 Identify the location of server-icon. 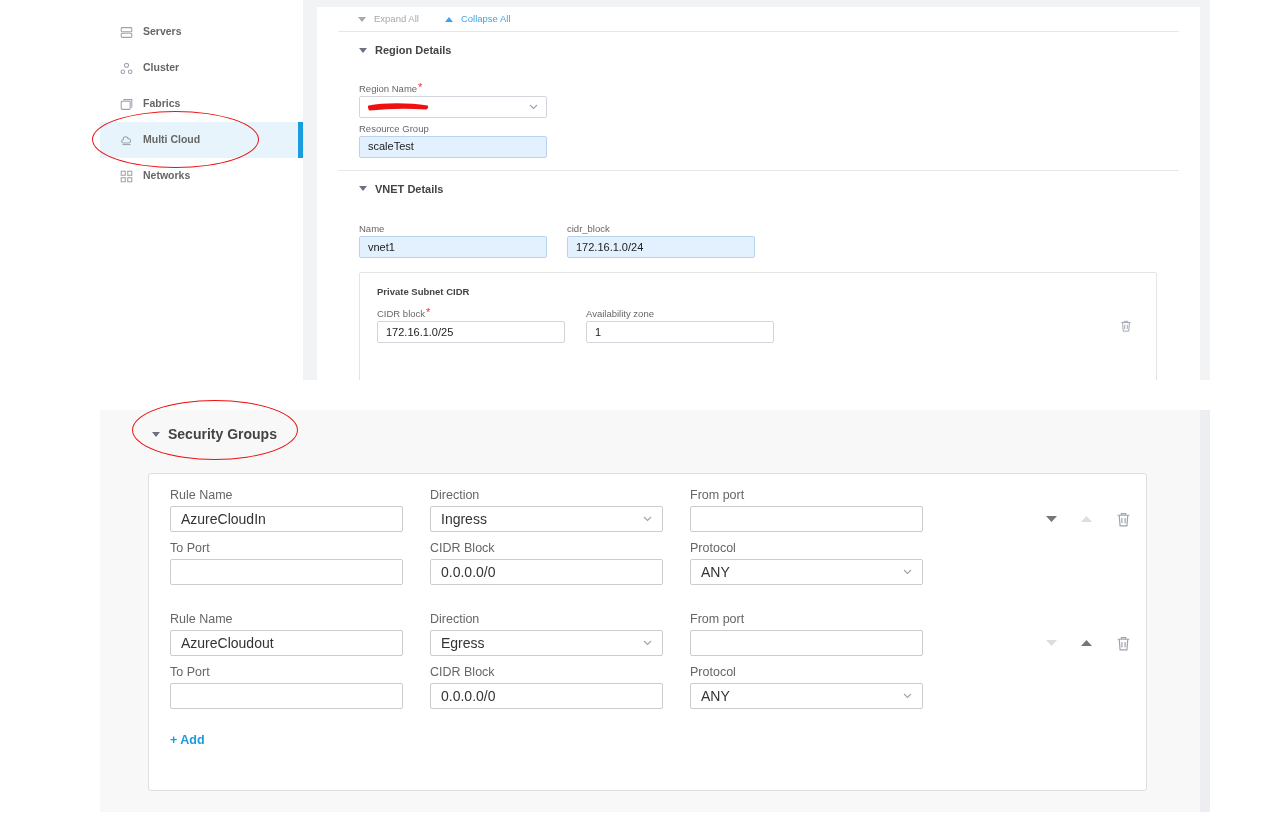
(126, 32).